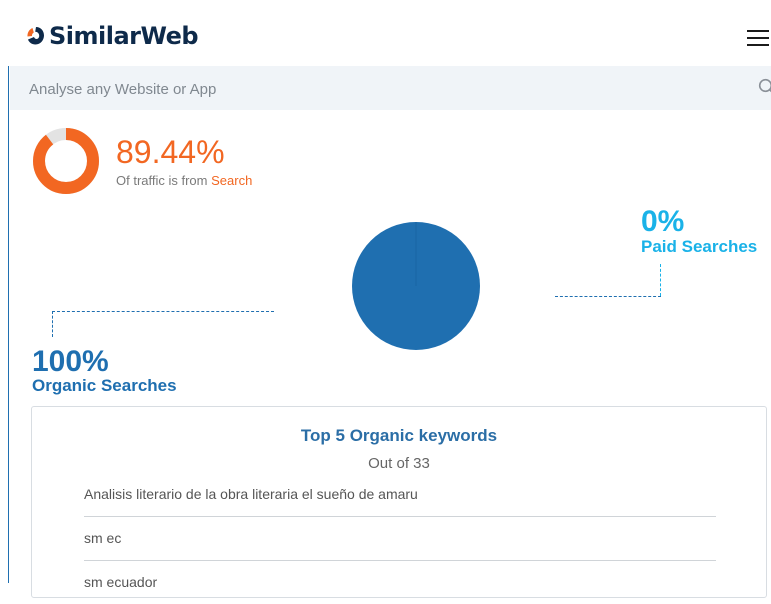  What do you see at coordinates (764, 87) in the screenshot?
I see `search-icon` at bounding box center [764, 87].